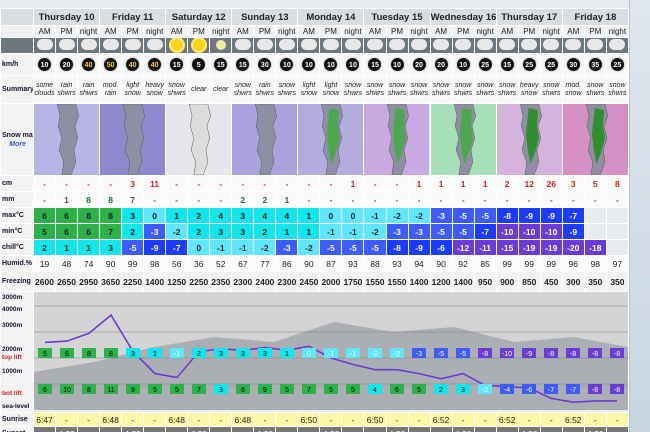  Describe the element at coordinates (419, 247) in the screenshot. I see `chill-cell: -9` at that location.